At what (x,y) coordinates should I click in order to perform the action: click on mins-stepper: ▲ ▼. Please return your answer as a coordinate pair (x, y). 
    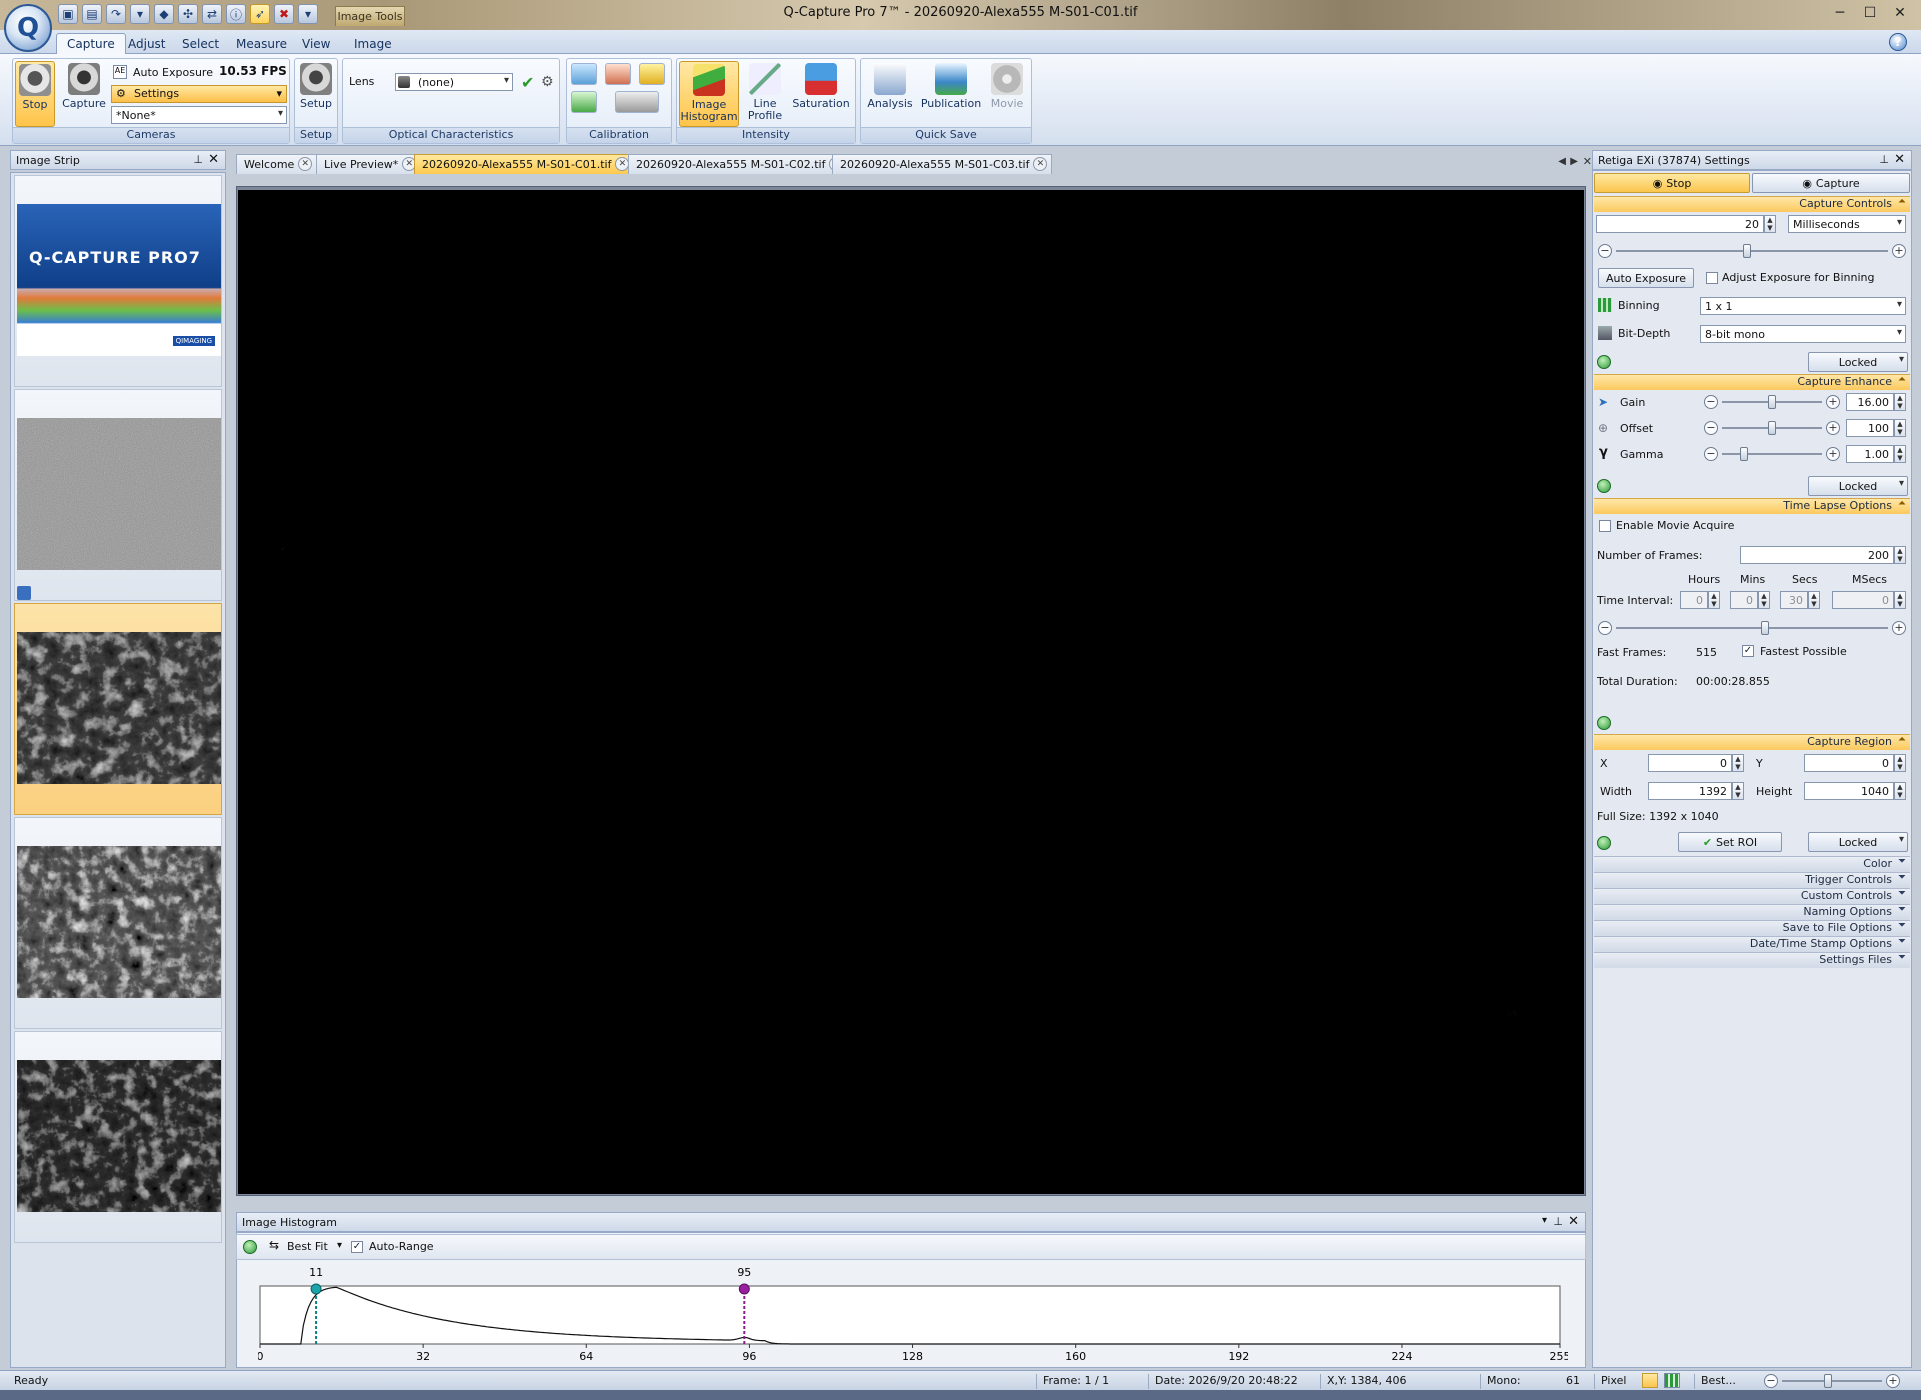
    Looking at the image, I should click on (1764, 600).